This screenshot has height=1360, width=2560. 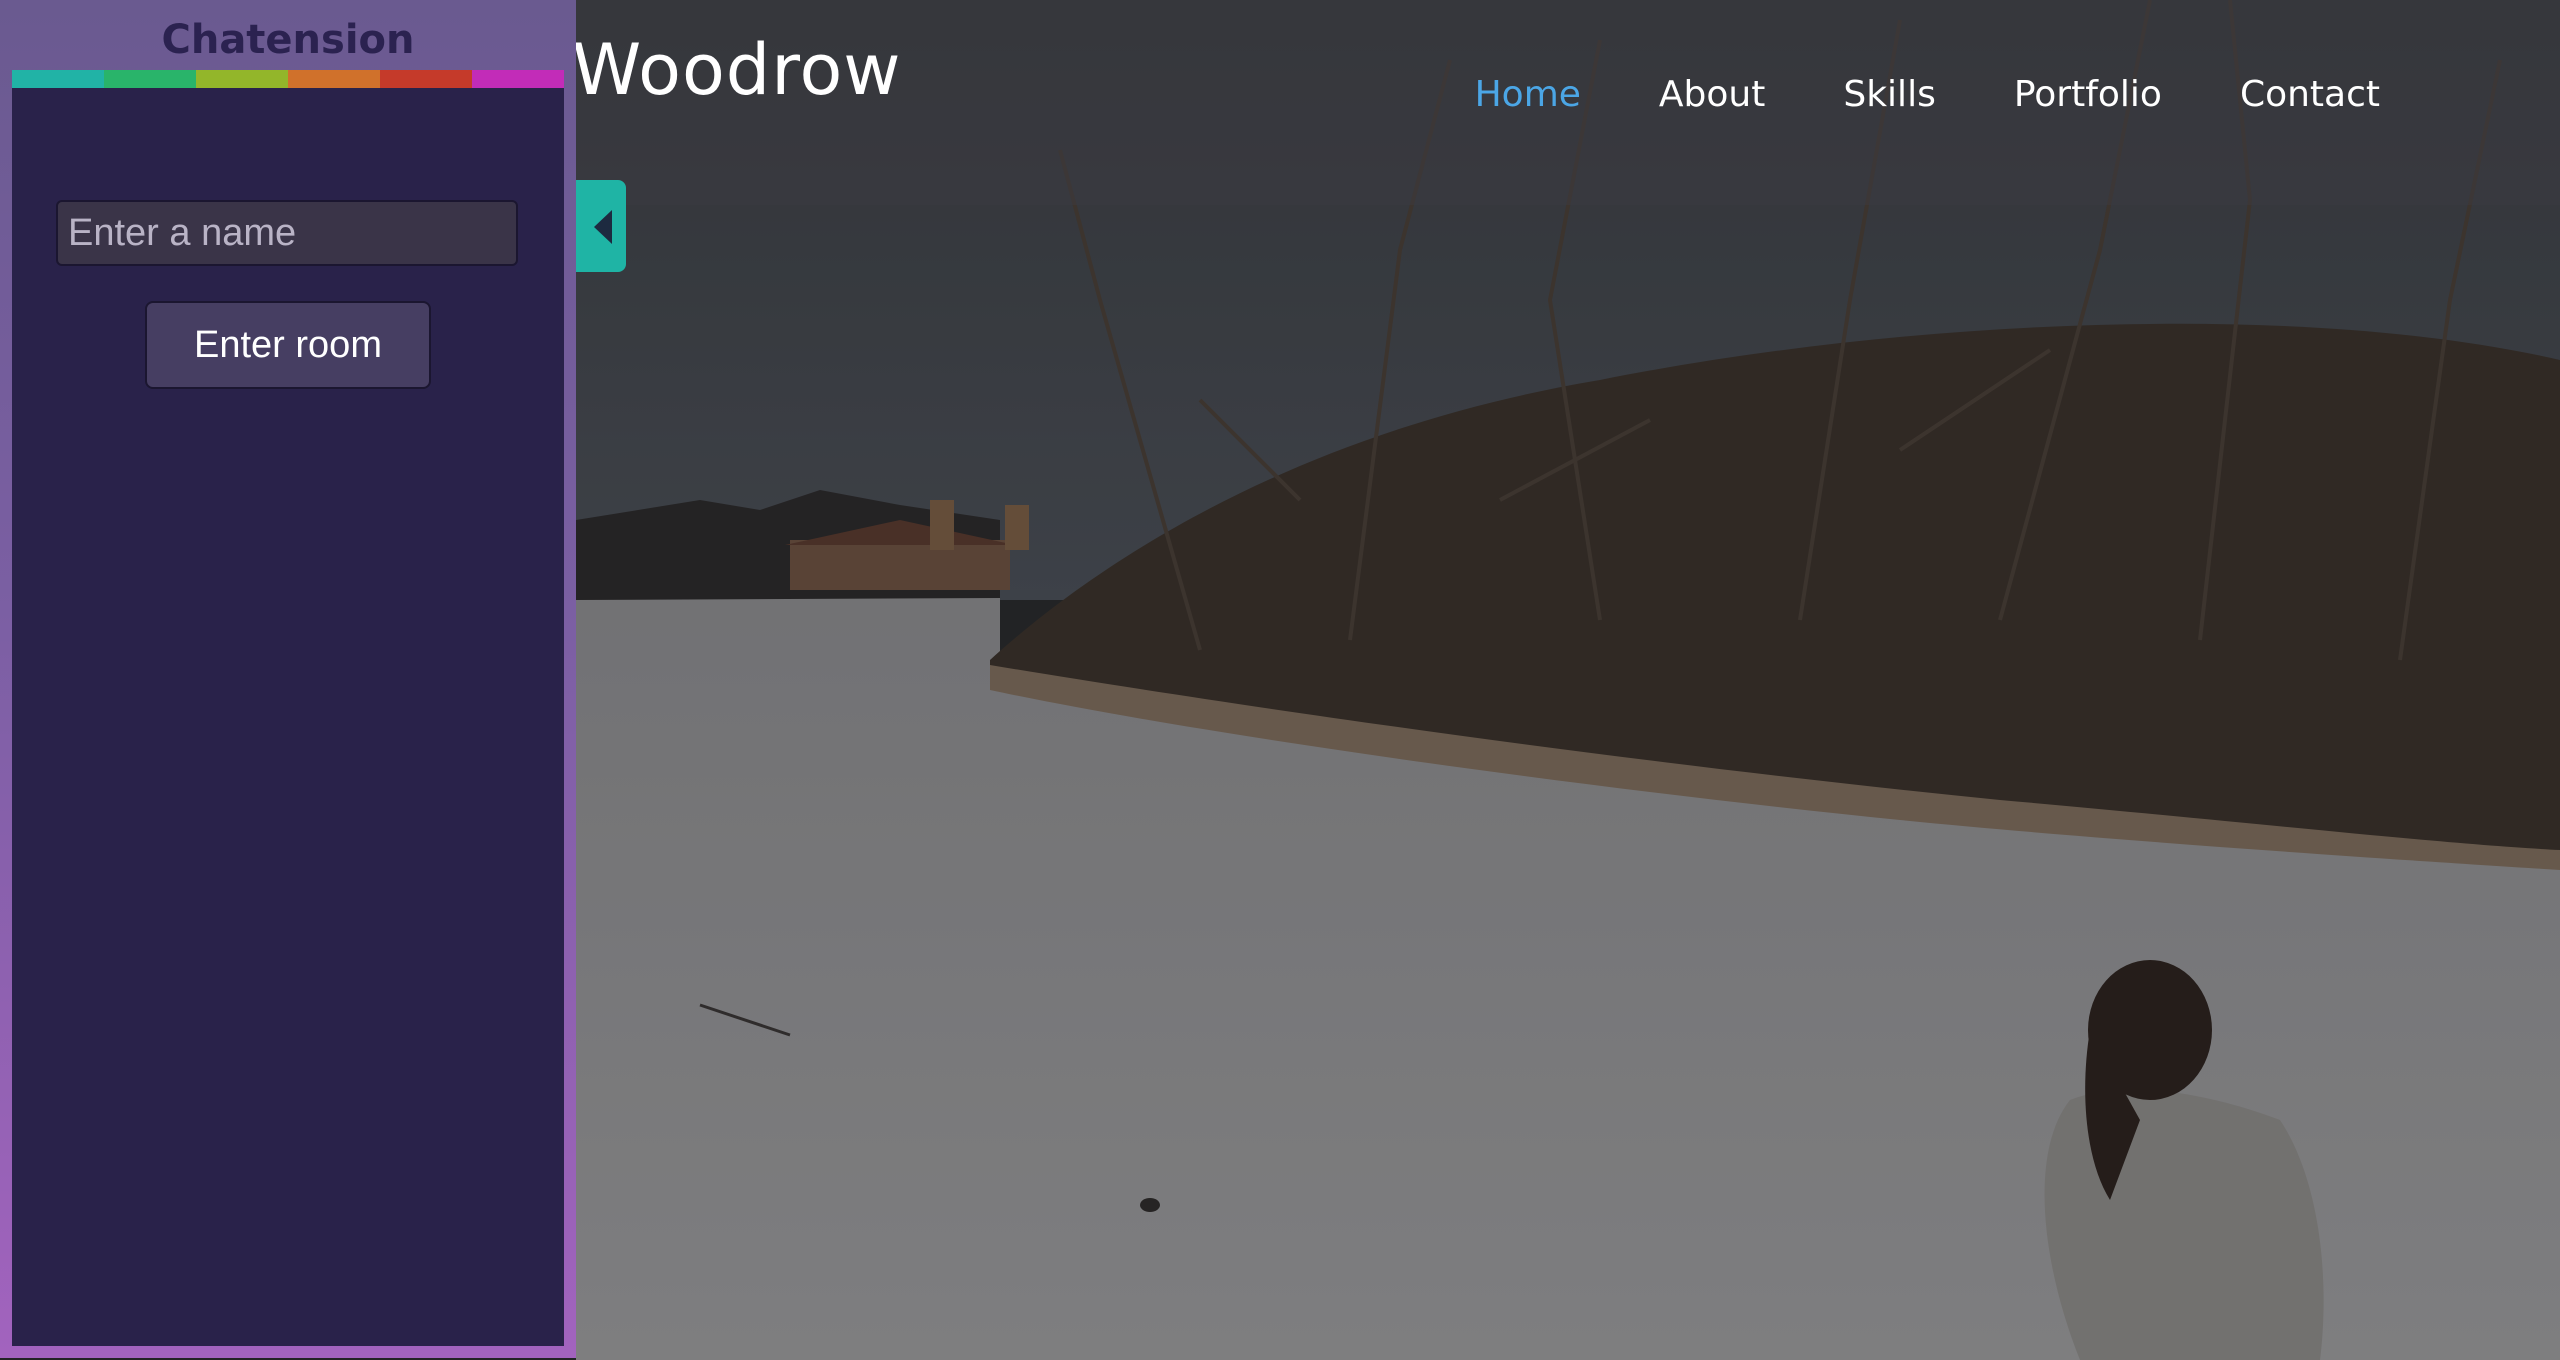 I want to click on nav-skills: Skills, so click(x=1889, y=94).